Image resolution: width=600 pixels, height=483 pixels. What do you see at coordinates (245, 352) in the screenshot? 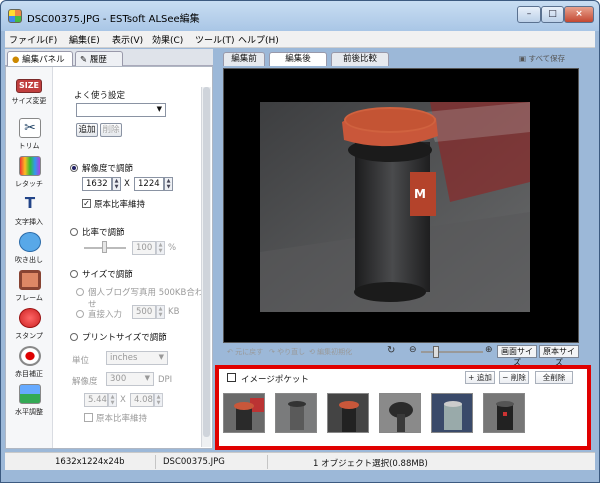
I see `undo-button: ↶ 元に戻す` at bounding box center [245, 352].